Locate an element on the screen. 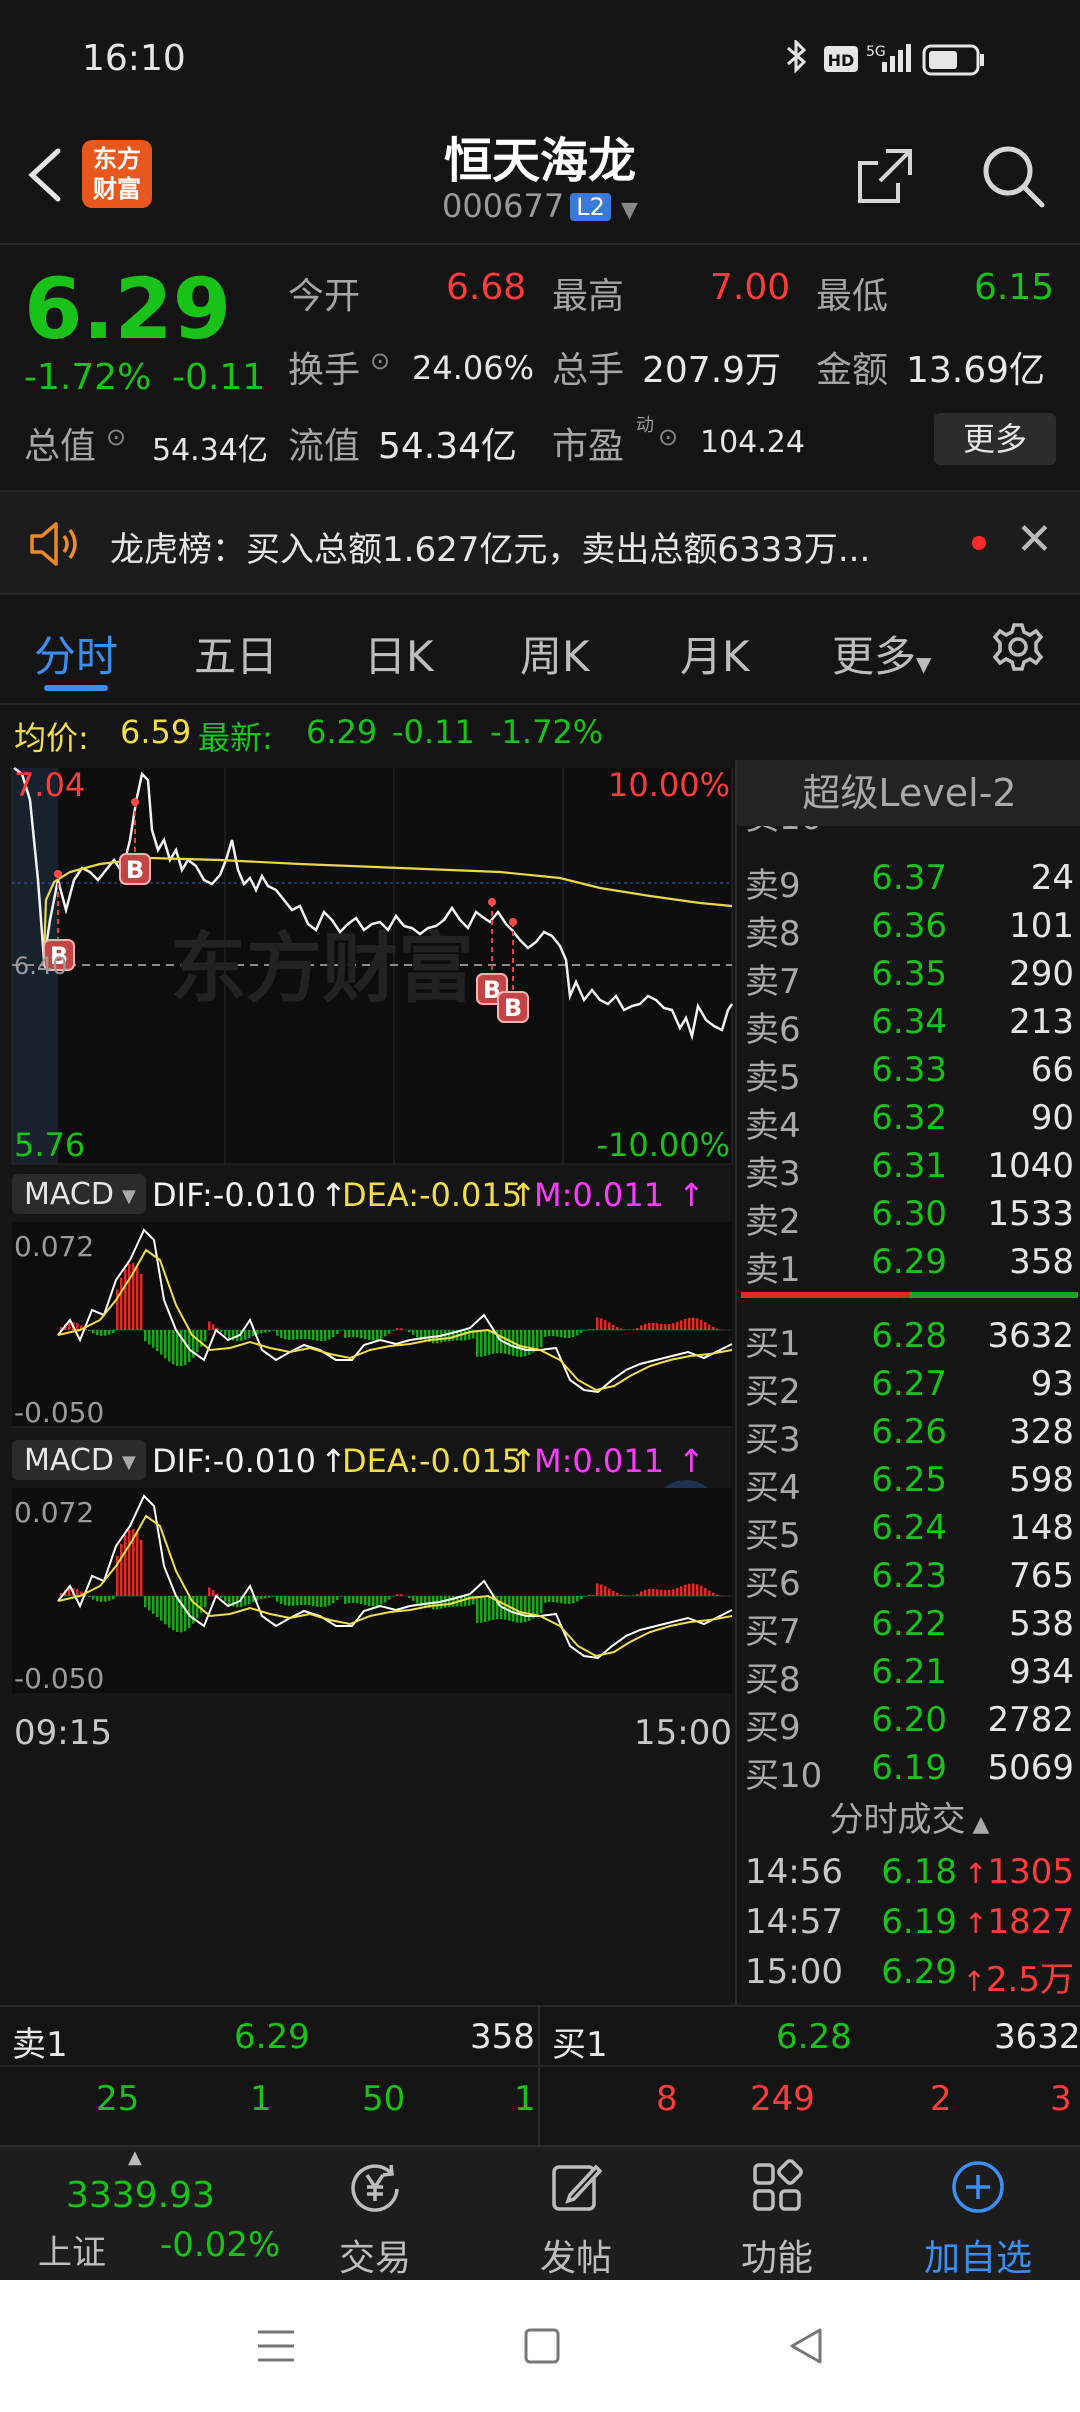 This screenshot has height=2412, width=1080. bid-row: 买4 6.25 598 is located at coordinates (908, 1484).